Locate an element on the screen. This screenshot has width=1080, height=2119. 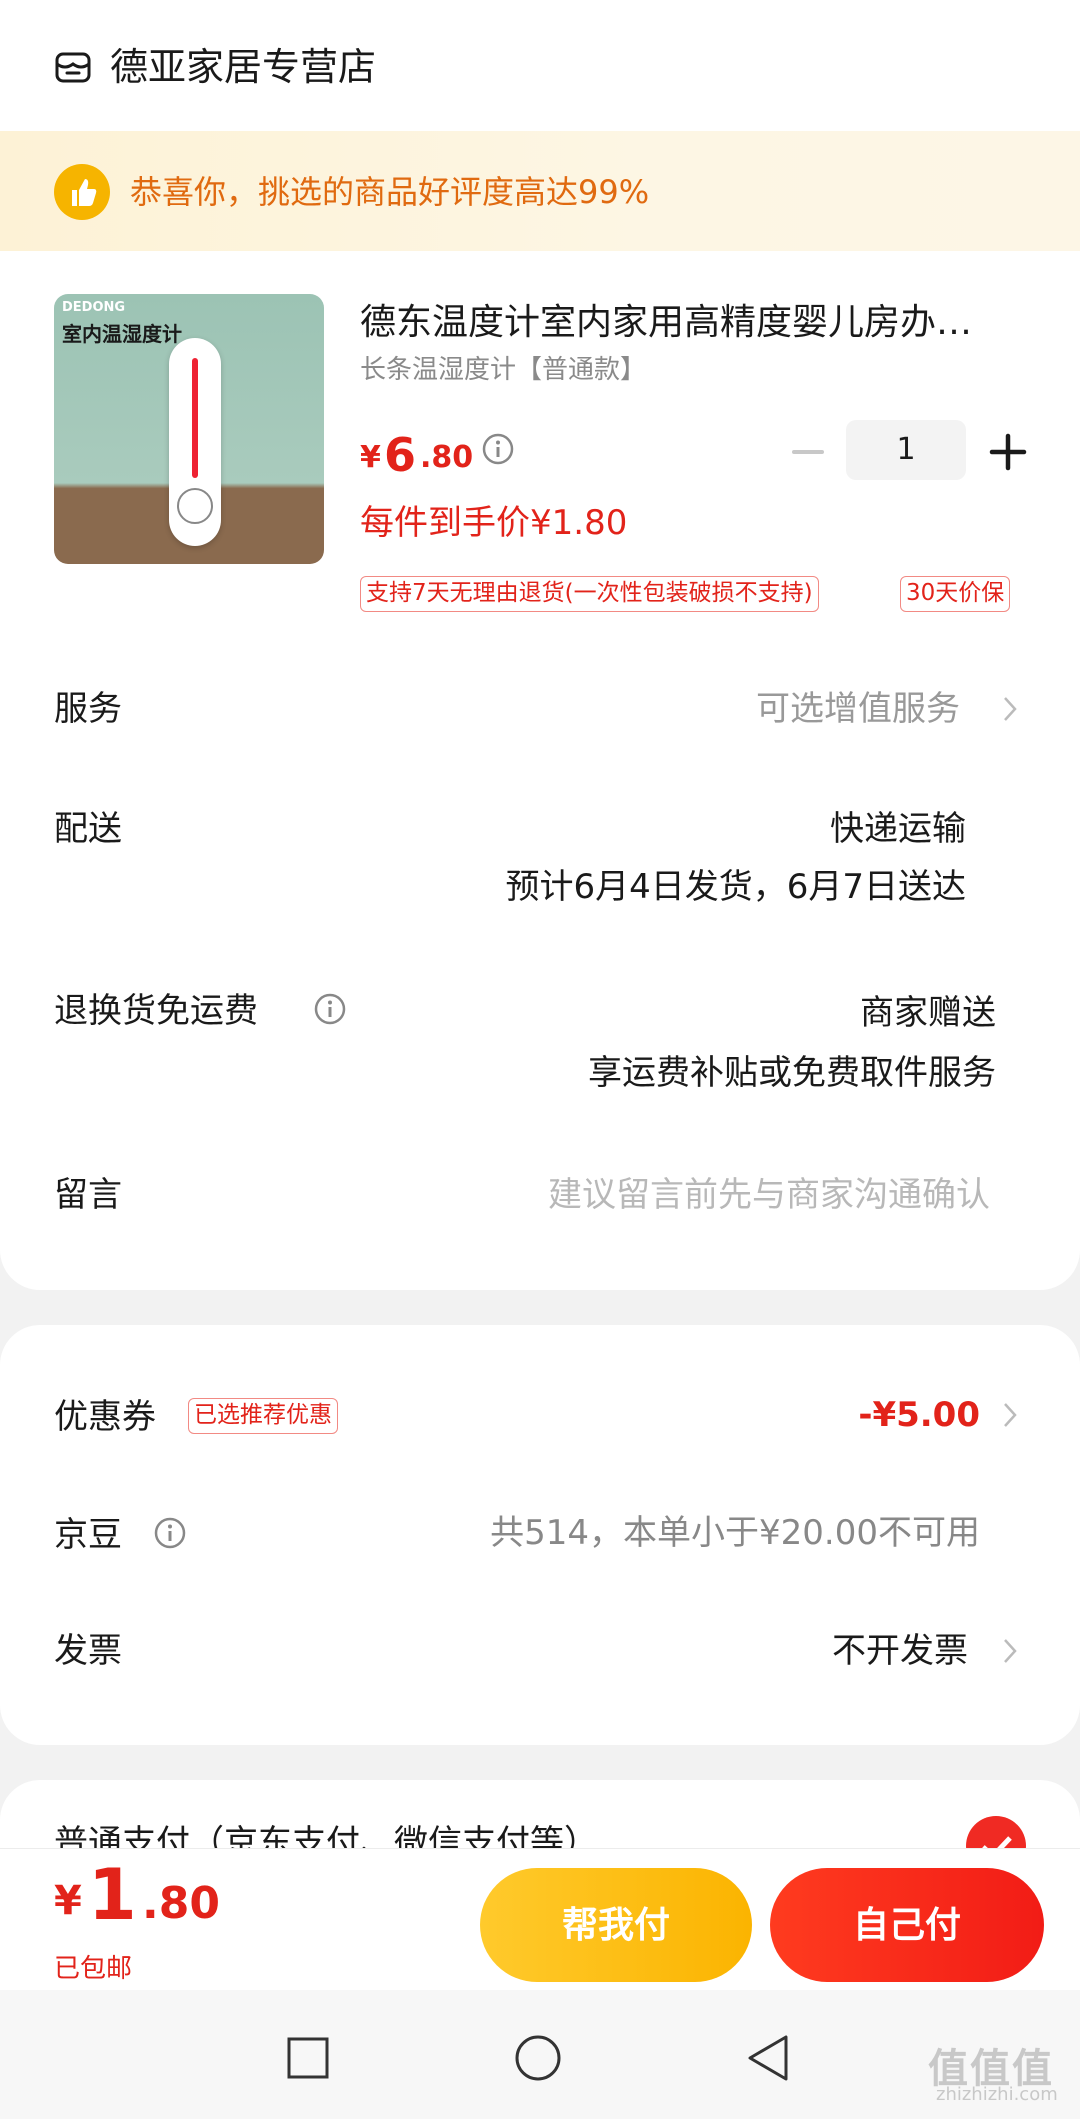
invoice-chevron-icon is located at coordinates (1010, 1651).